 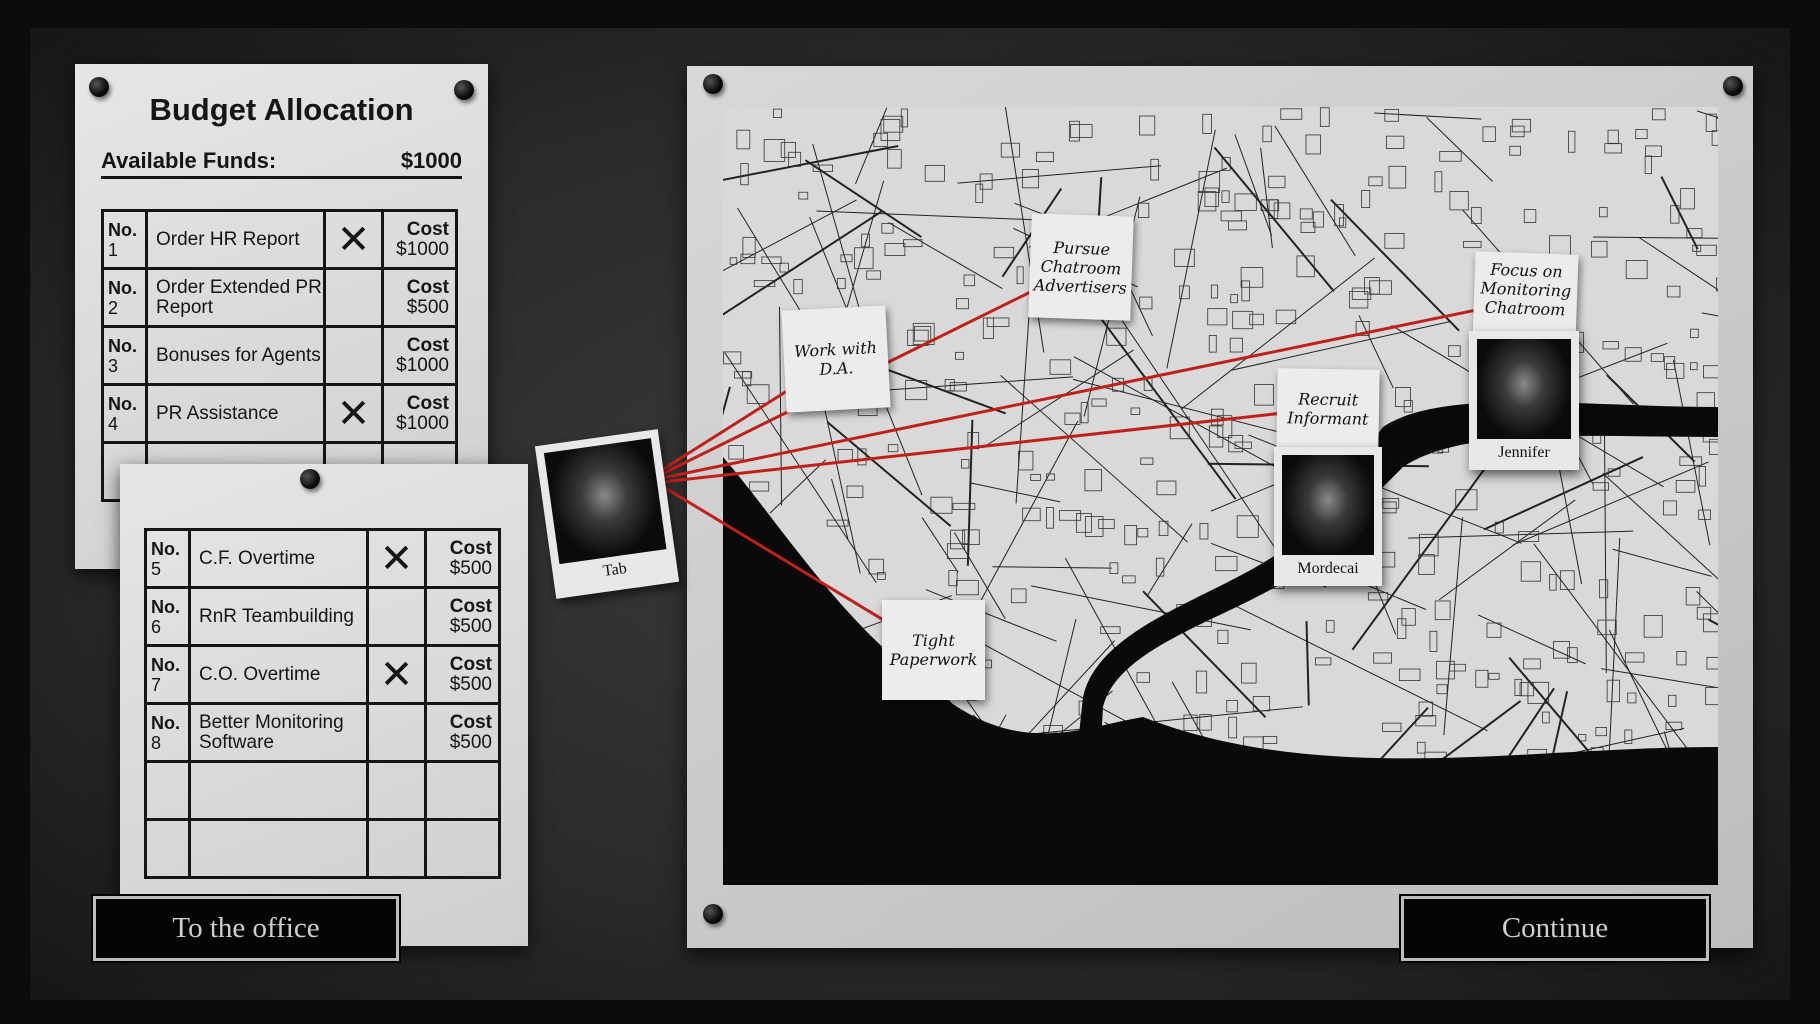 What do you see at coordinates (1524, 389) in the screenshot?
I see `portrait-jennifer` at bounding box center [1524, 389].